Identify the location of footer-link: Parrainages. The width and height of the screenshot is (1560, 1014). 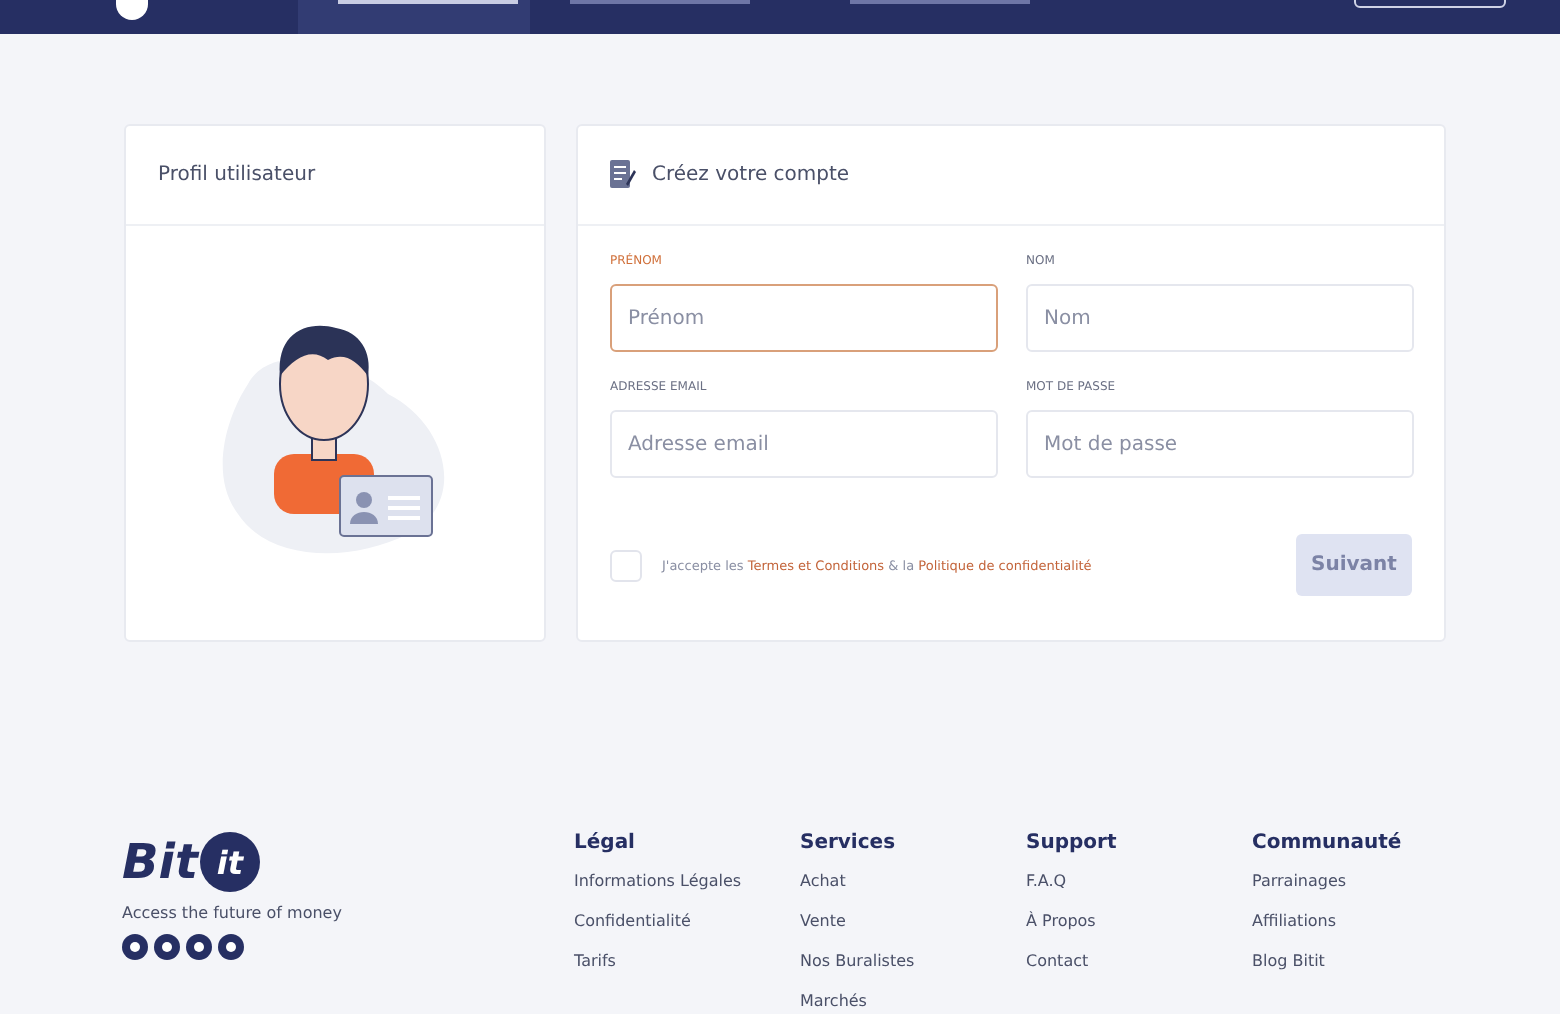
(1365, 892).